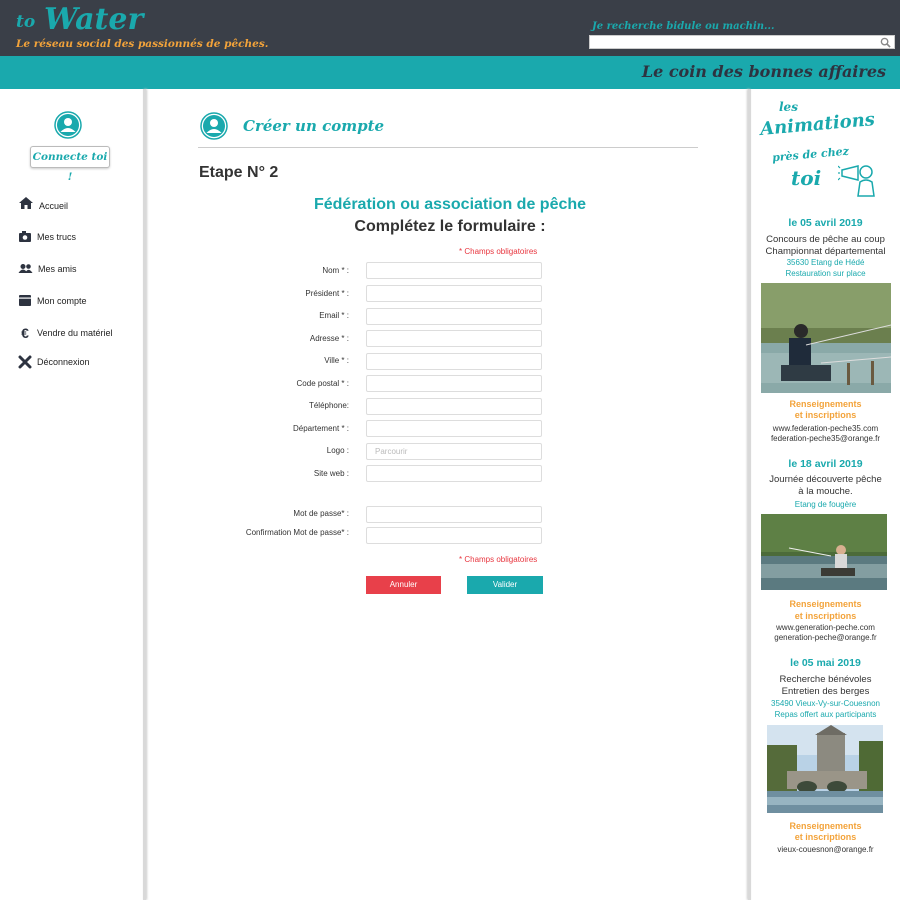 The height and width of the screenshot is (900, 900). What do you see at coordinates (26, 203) in the screenshot?
I see `home-icon` at bounding box center [26, 203].